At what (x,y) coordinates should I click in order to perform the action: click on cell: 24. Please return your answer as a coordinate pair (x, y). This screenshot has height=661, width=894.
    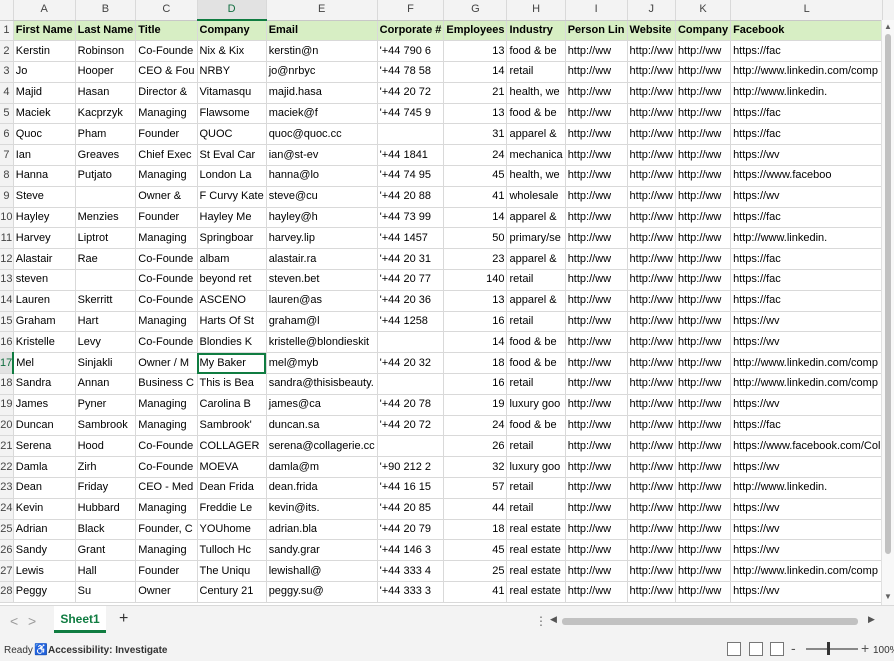
    Looking at the image, I should click on (475, 426).